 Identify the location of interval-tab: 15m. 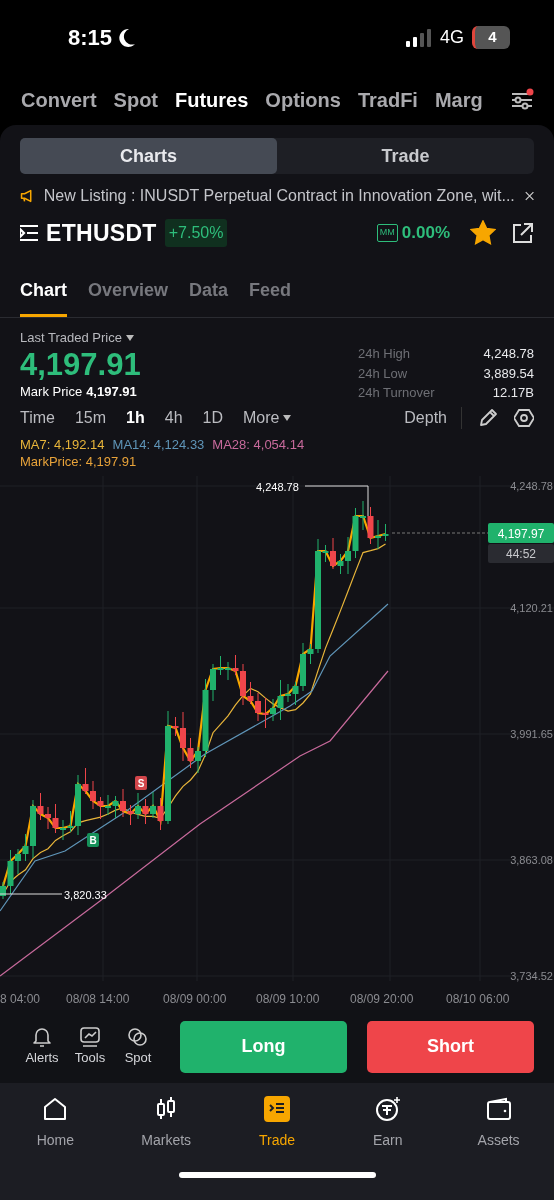
(90, 418).